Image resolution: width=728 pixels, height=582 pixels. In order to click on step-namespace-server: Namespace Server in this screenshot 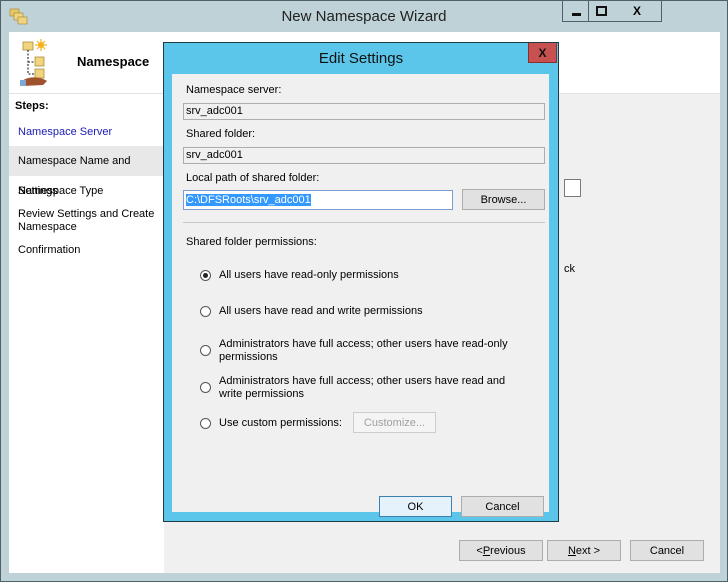, I will do `click(92, 132)`.